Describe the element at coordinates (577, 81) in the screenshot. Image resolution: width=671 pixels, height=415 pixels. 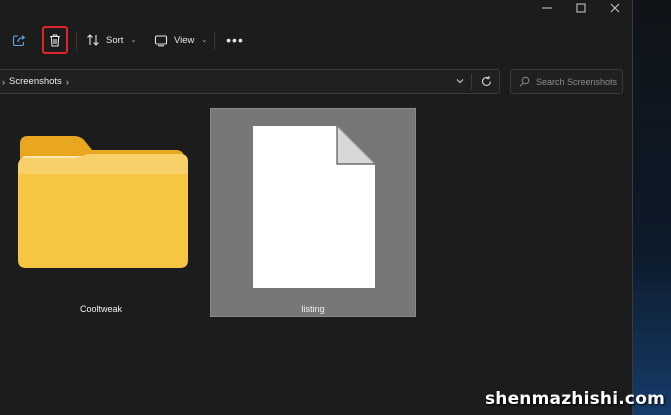
I see `search-placeholder: Search Screenshots` at that location.